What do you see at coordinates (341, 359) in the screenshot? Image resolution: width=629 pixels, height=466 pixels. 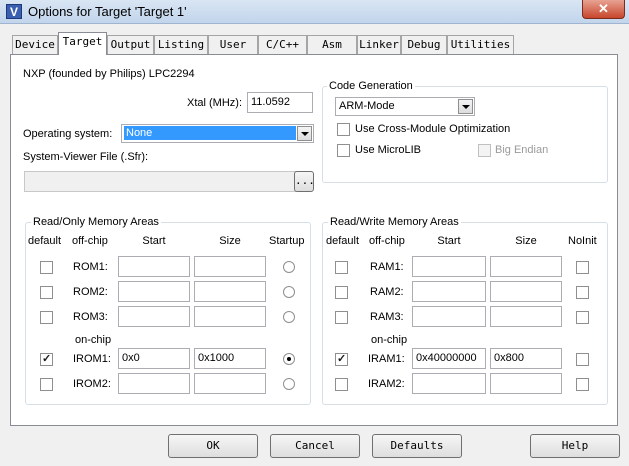 I see `iram1-default-checkbox` at bounding box center [341, 359].